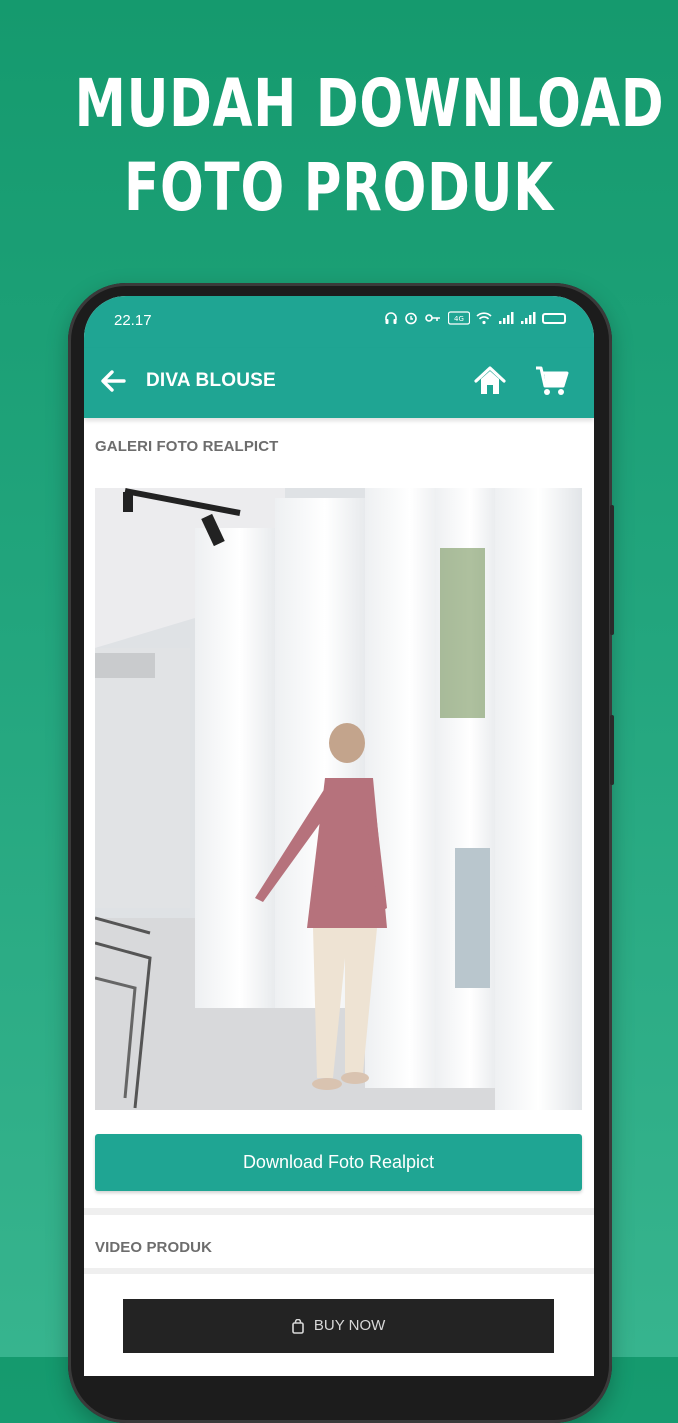 This screenshot has width=678, height=1423. I want to click on svg-text: 4G, so click(459, 319).